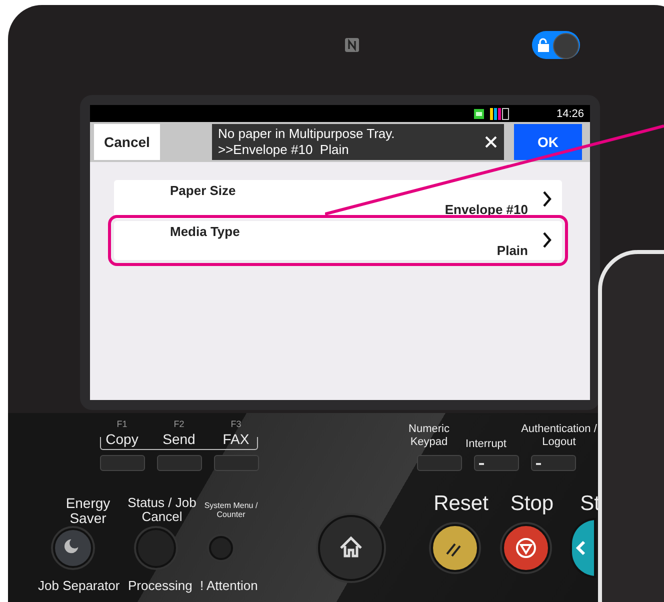 The image size is (664, 602). I want to click on chevron-left-icon, so click(581, 548).